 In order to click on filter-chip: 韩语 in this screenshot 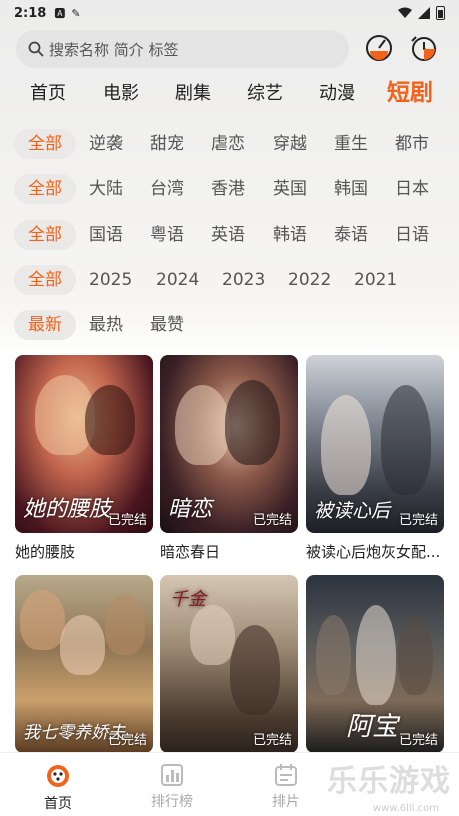, I will do `click(290, 235)`.